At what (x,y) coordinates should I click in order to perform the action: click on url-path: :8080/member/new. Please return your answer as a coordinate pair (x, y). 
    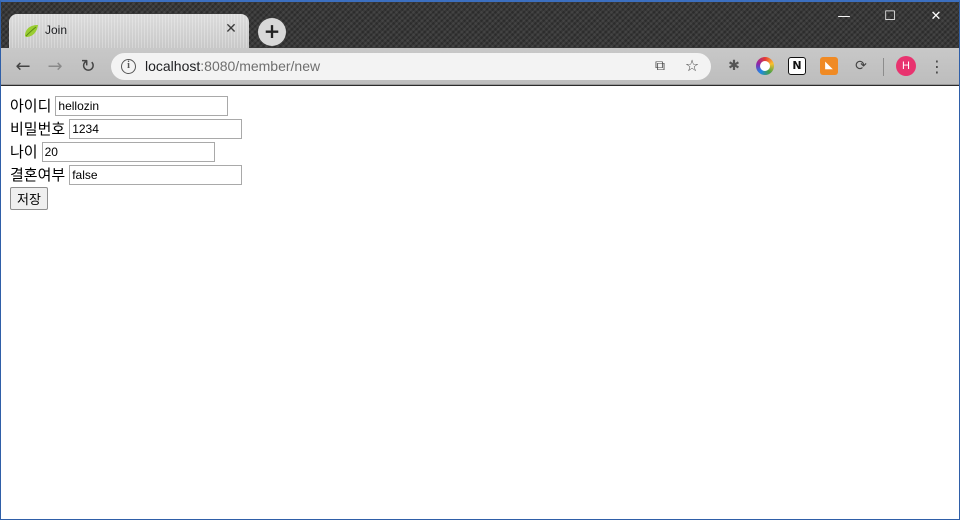
    Looking at the image, I should click on (260, 66).